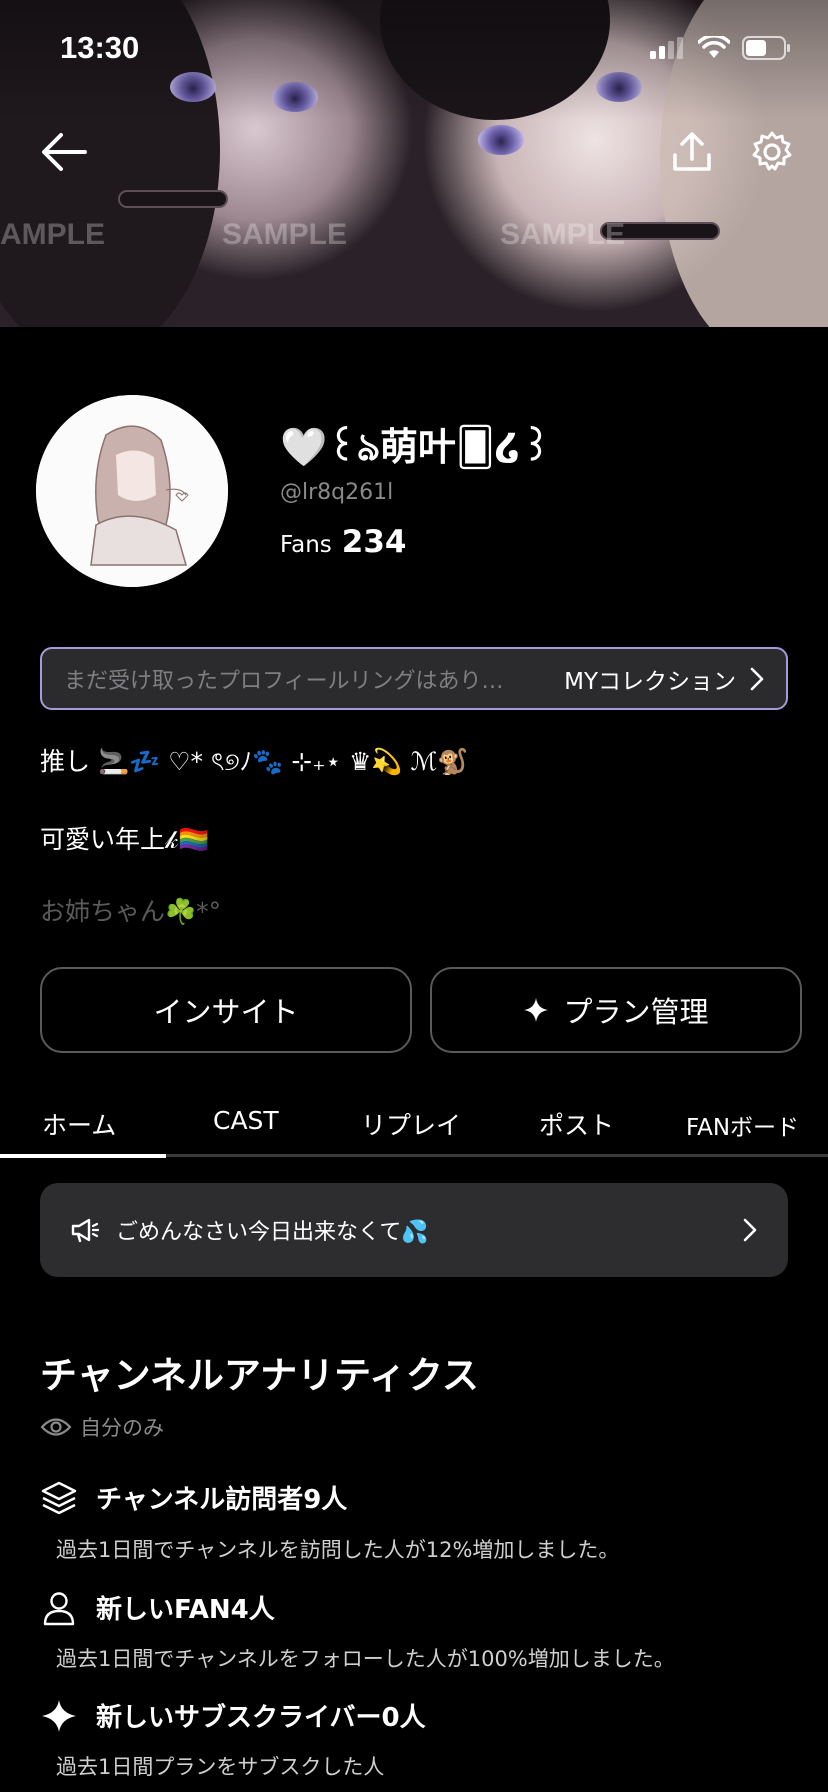 The image size is (828, 1792). I want to click on plan-management-label: プラン管理, so click(636, 1012).